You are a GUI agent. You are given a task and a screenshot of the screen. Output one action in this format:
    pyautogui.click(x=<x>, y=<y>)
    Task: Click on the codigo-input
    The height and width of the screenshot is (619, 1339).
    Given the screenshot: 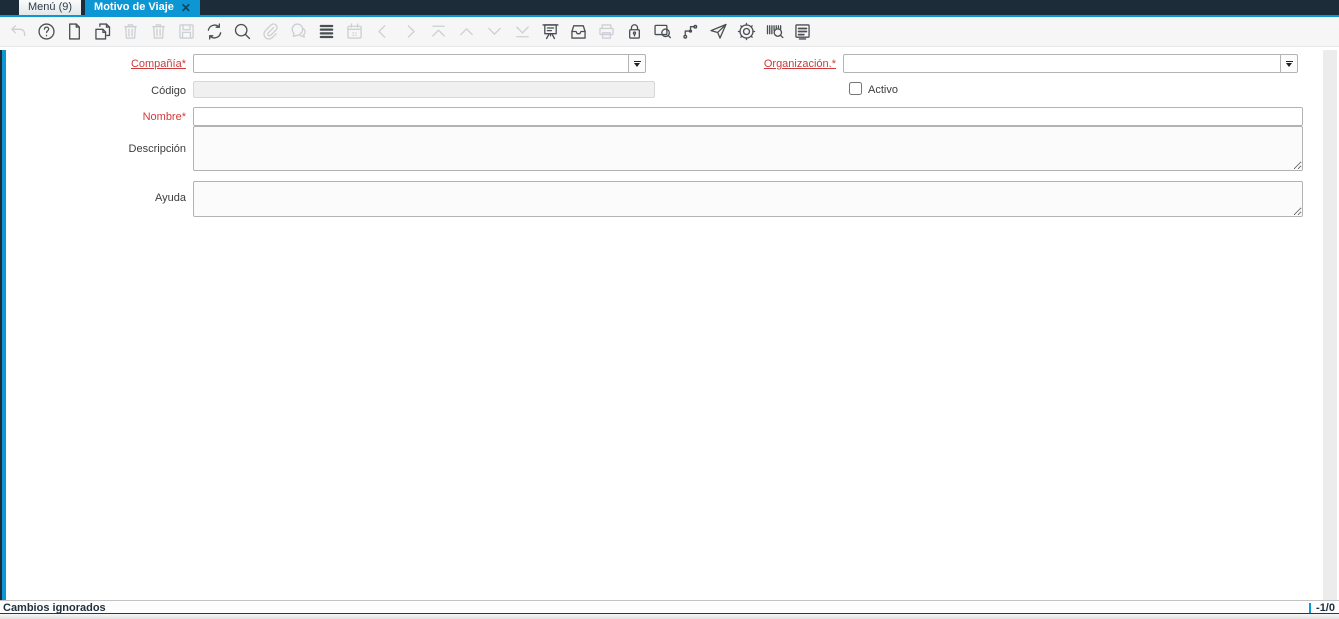 What is the action you would take?
    pyautogui.click(x=424, y=92)
    